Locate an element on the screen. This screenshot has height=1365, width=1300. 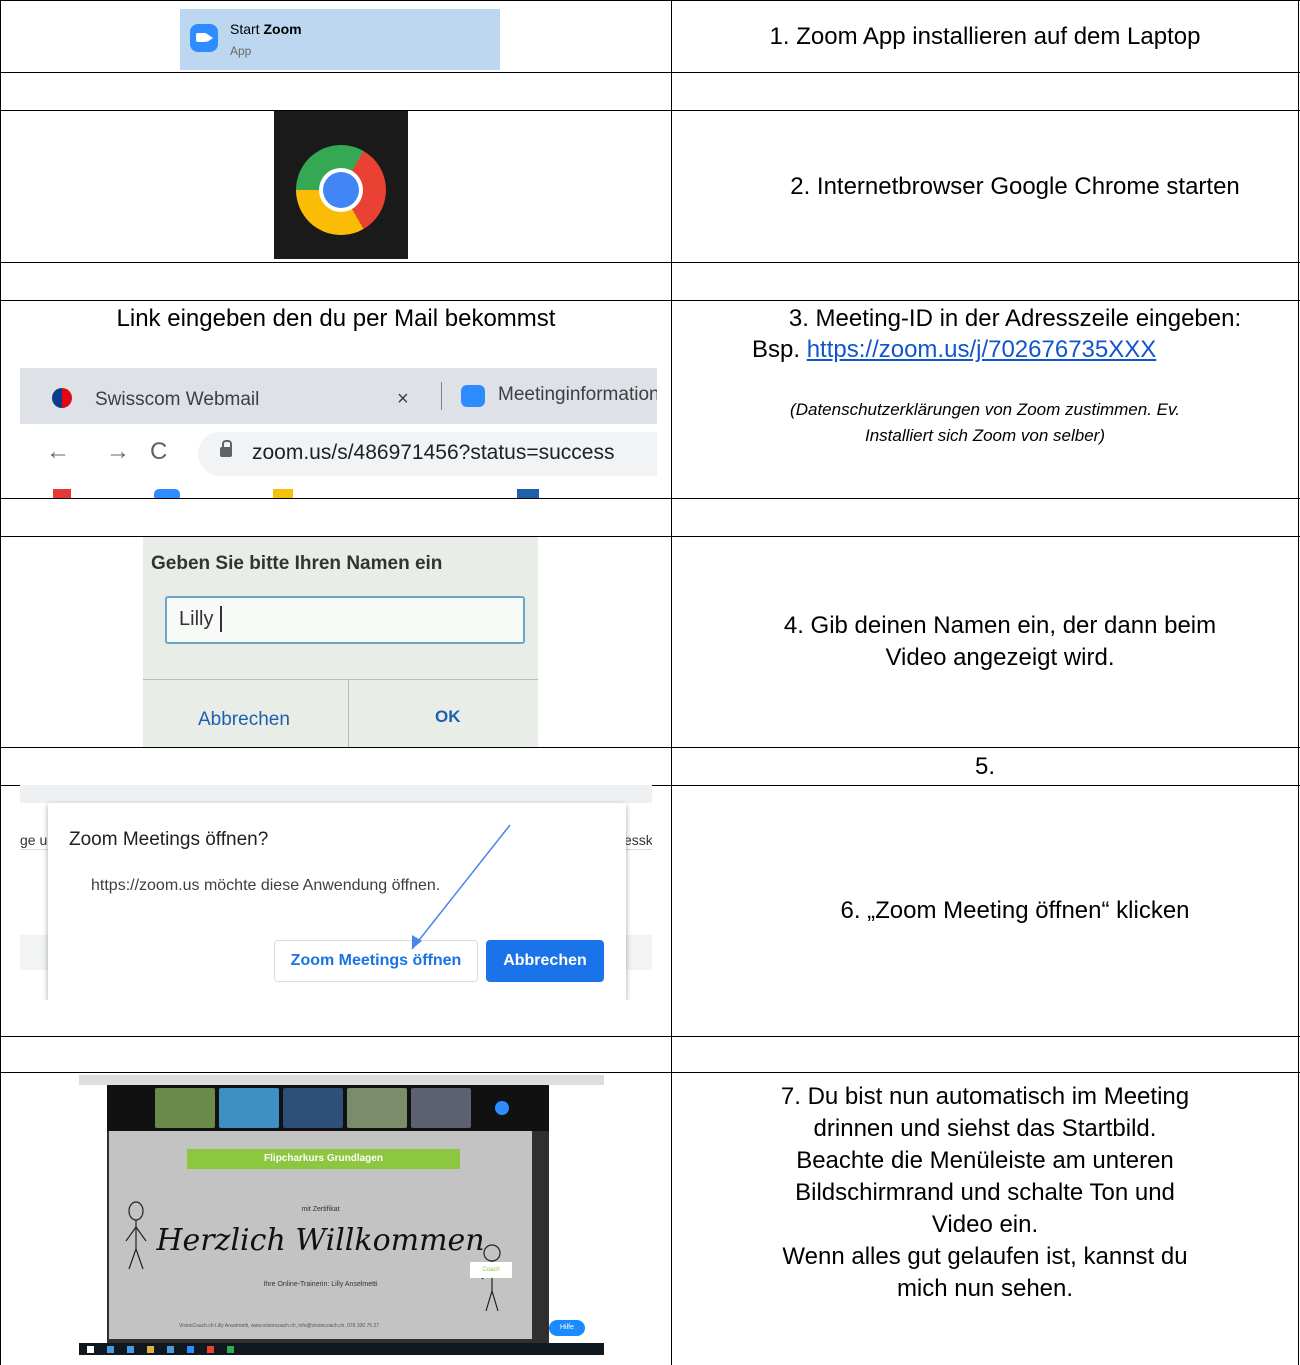
step-7-line: Video ein. is located at coordinates (985, 1224).